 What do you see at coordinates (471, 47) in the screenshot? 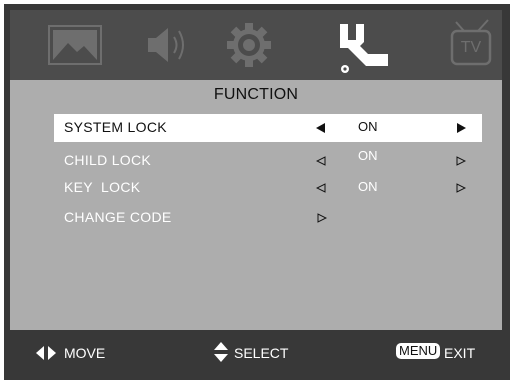
I see `tv-icon-label: TV` at bounding box center [471, 47].